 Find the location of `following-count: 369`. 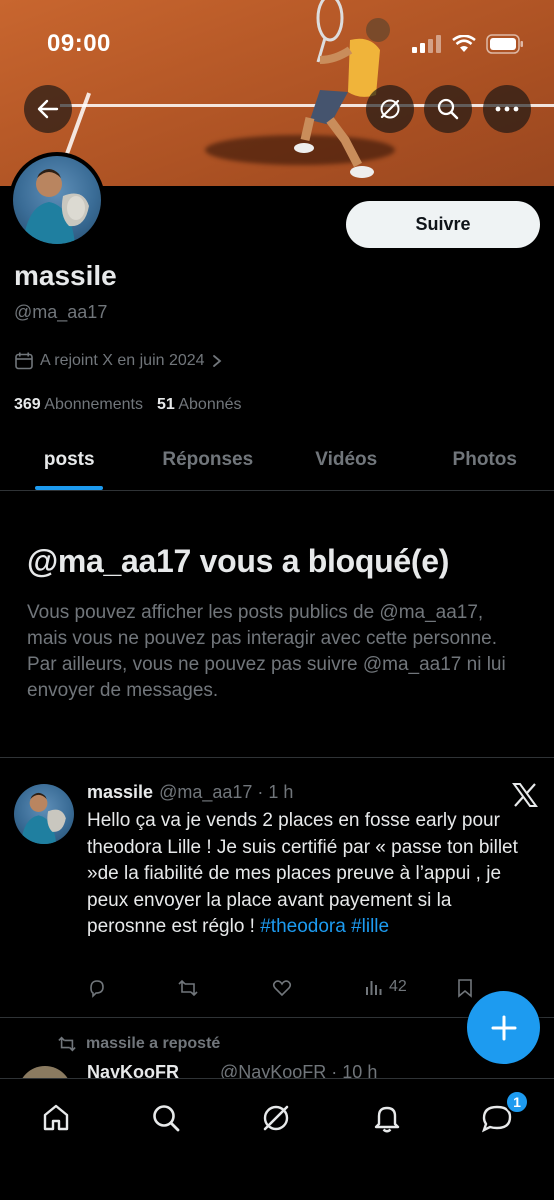

following-count: 369 is located at coordinates (27, 404).